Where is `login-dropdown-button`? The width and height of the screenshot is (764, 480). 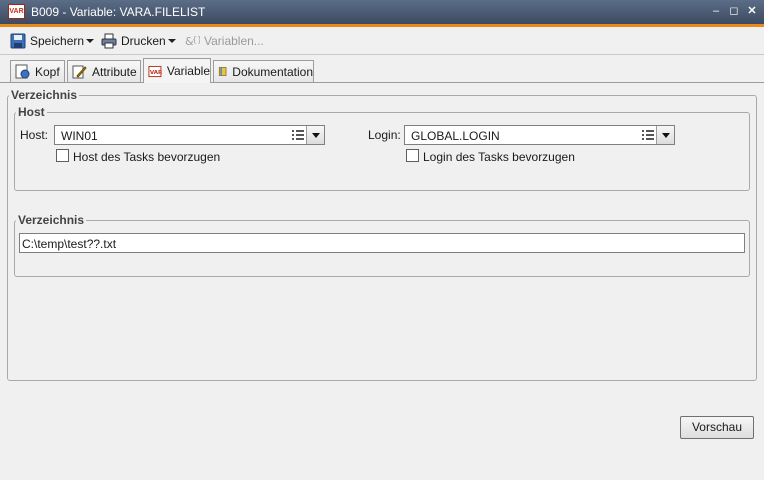
login-dropdown-button is located at coordinates (665, 135).